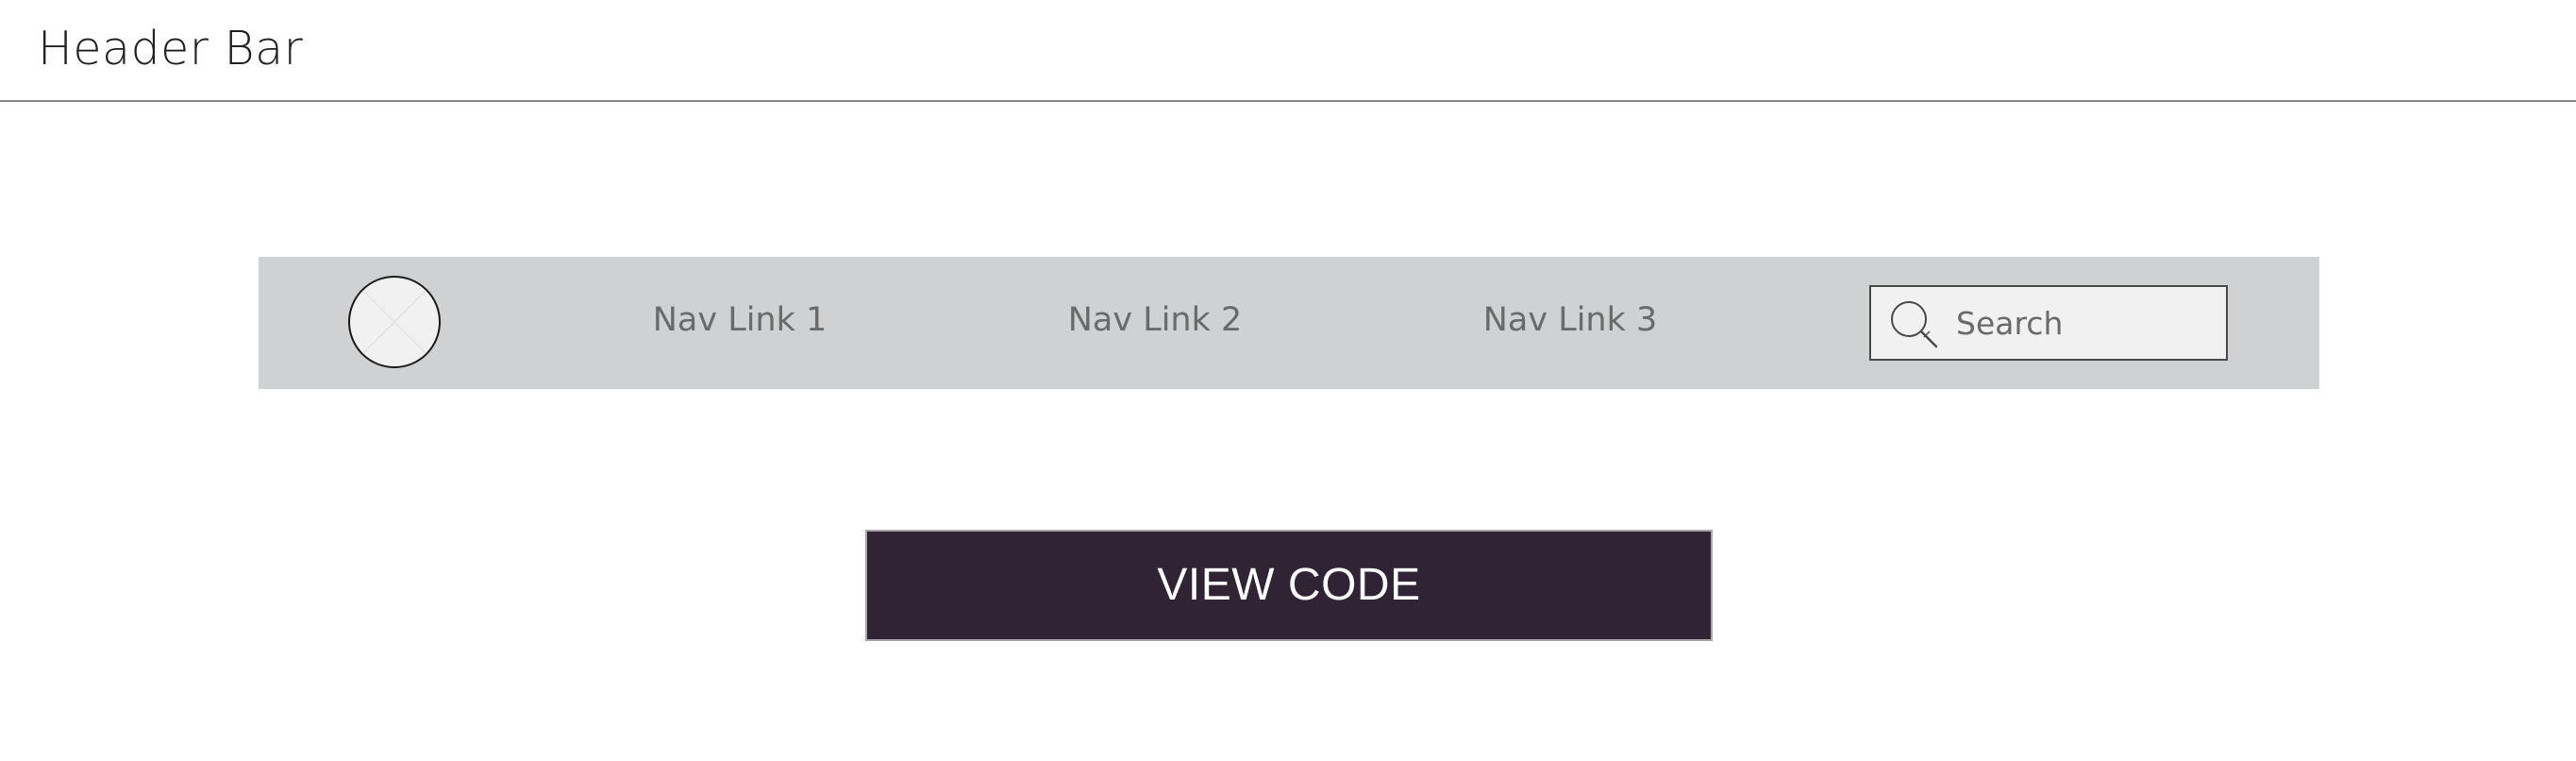 This screenshot has height=761, width=2576. Describe the element at coordinates (2083, 323) in the screenshot. I see `search-input` at that location.